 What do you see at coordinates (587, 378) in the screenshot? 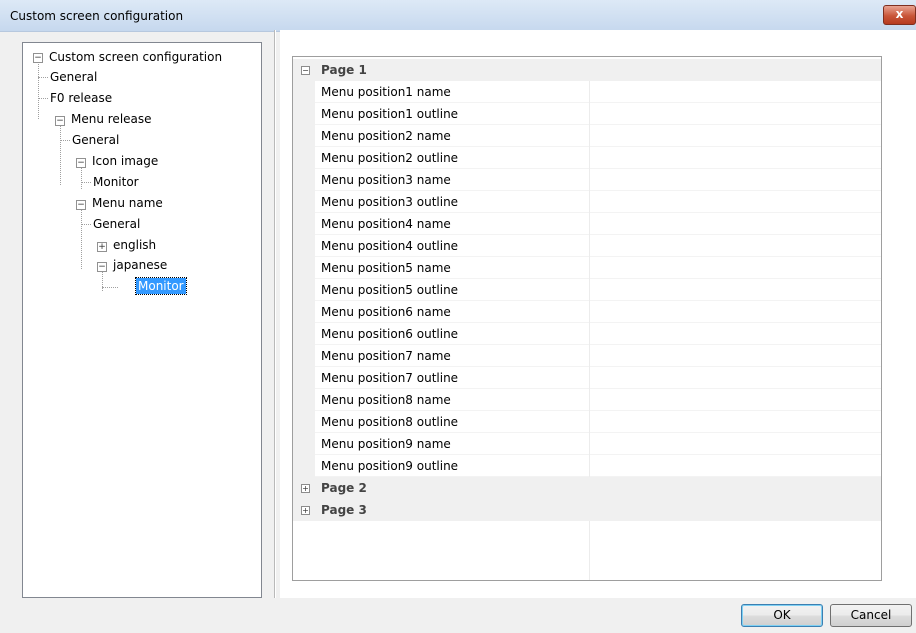
I see `property-row: Menu position7 outline` at bounding box center [587, 378].